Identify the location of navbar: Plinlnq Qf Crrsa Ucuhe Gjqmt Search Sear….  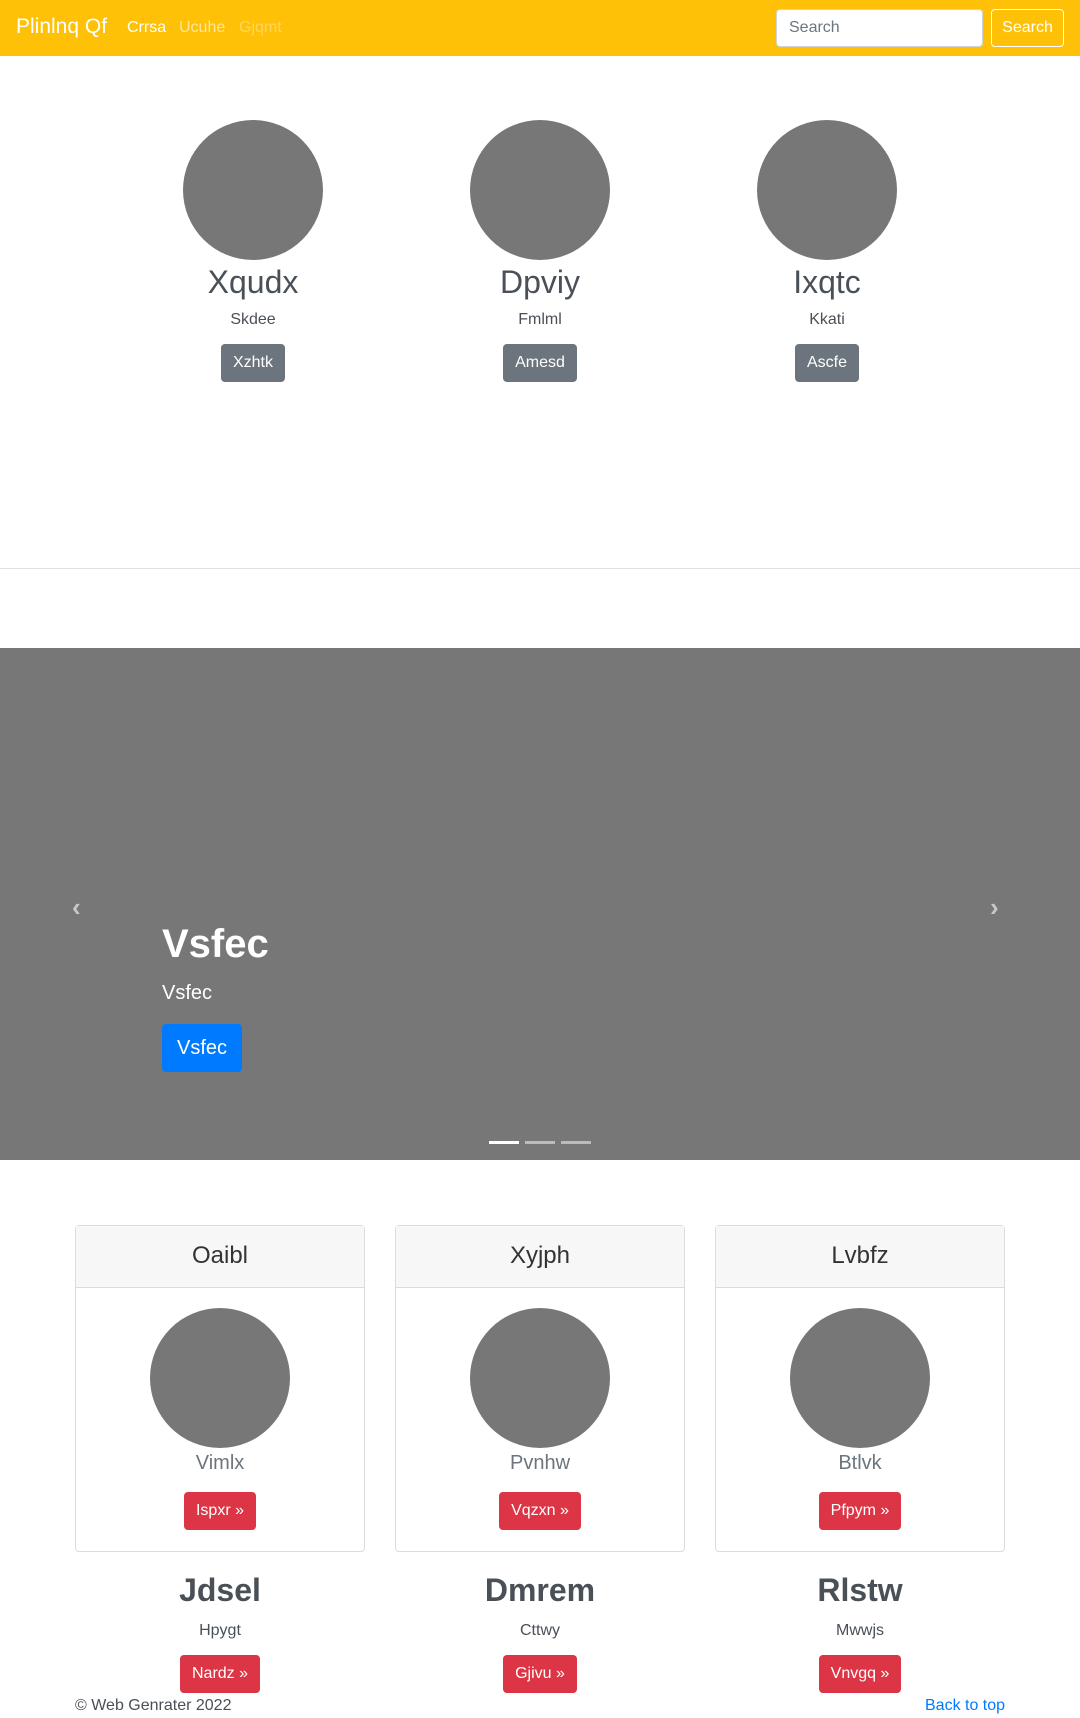
(540, 28).